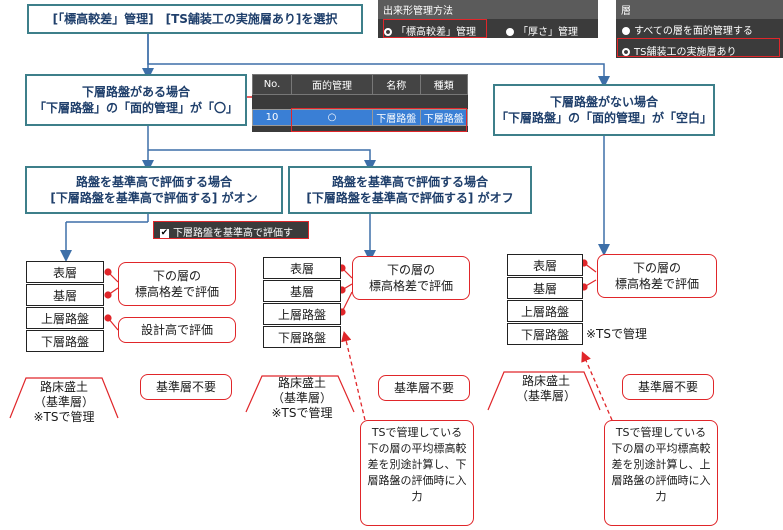  What do you see at coordinates (302, 268) in the screenshot?
I see `col2-layer-surface: 表層` at bounding box center [302, 268].